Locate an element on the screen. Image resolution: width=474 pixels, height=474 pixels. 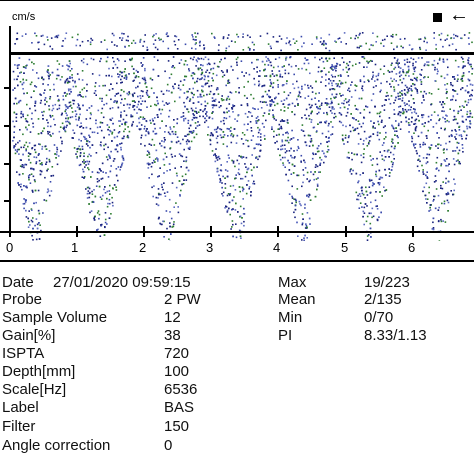
angle-correction-value: 0 is located at coordinates (168, 445).